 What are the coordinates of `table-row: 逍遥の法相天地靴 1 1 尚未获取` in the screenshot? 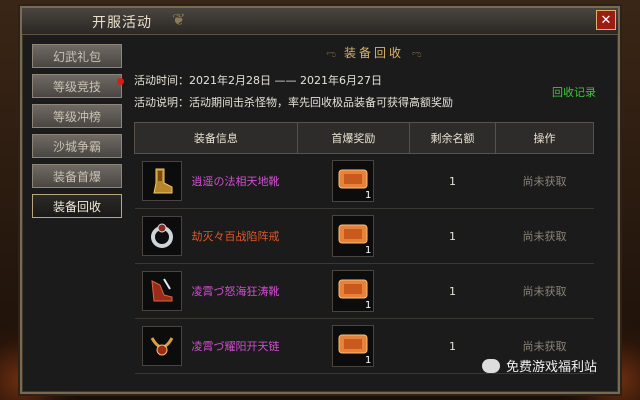 It's located at (364, 181).